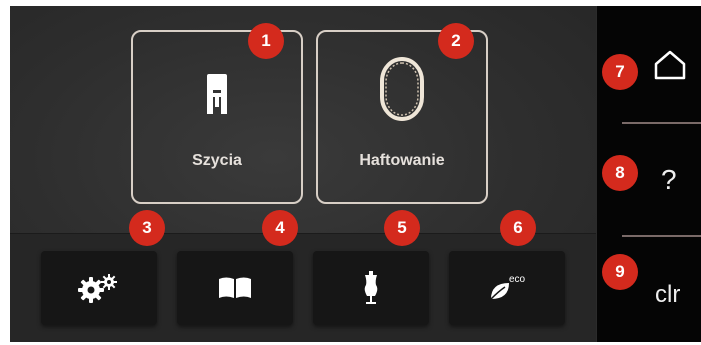 Image resolution: width=701 pixels, height=345 pixels. What do you see at coordinates (217, 160) in the screenshot?
I see `sewing-label: Szycia` at bounding box center [217, 160].